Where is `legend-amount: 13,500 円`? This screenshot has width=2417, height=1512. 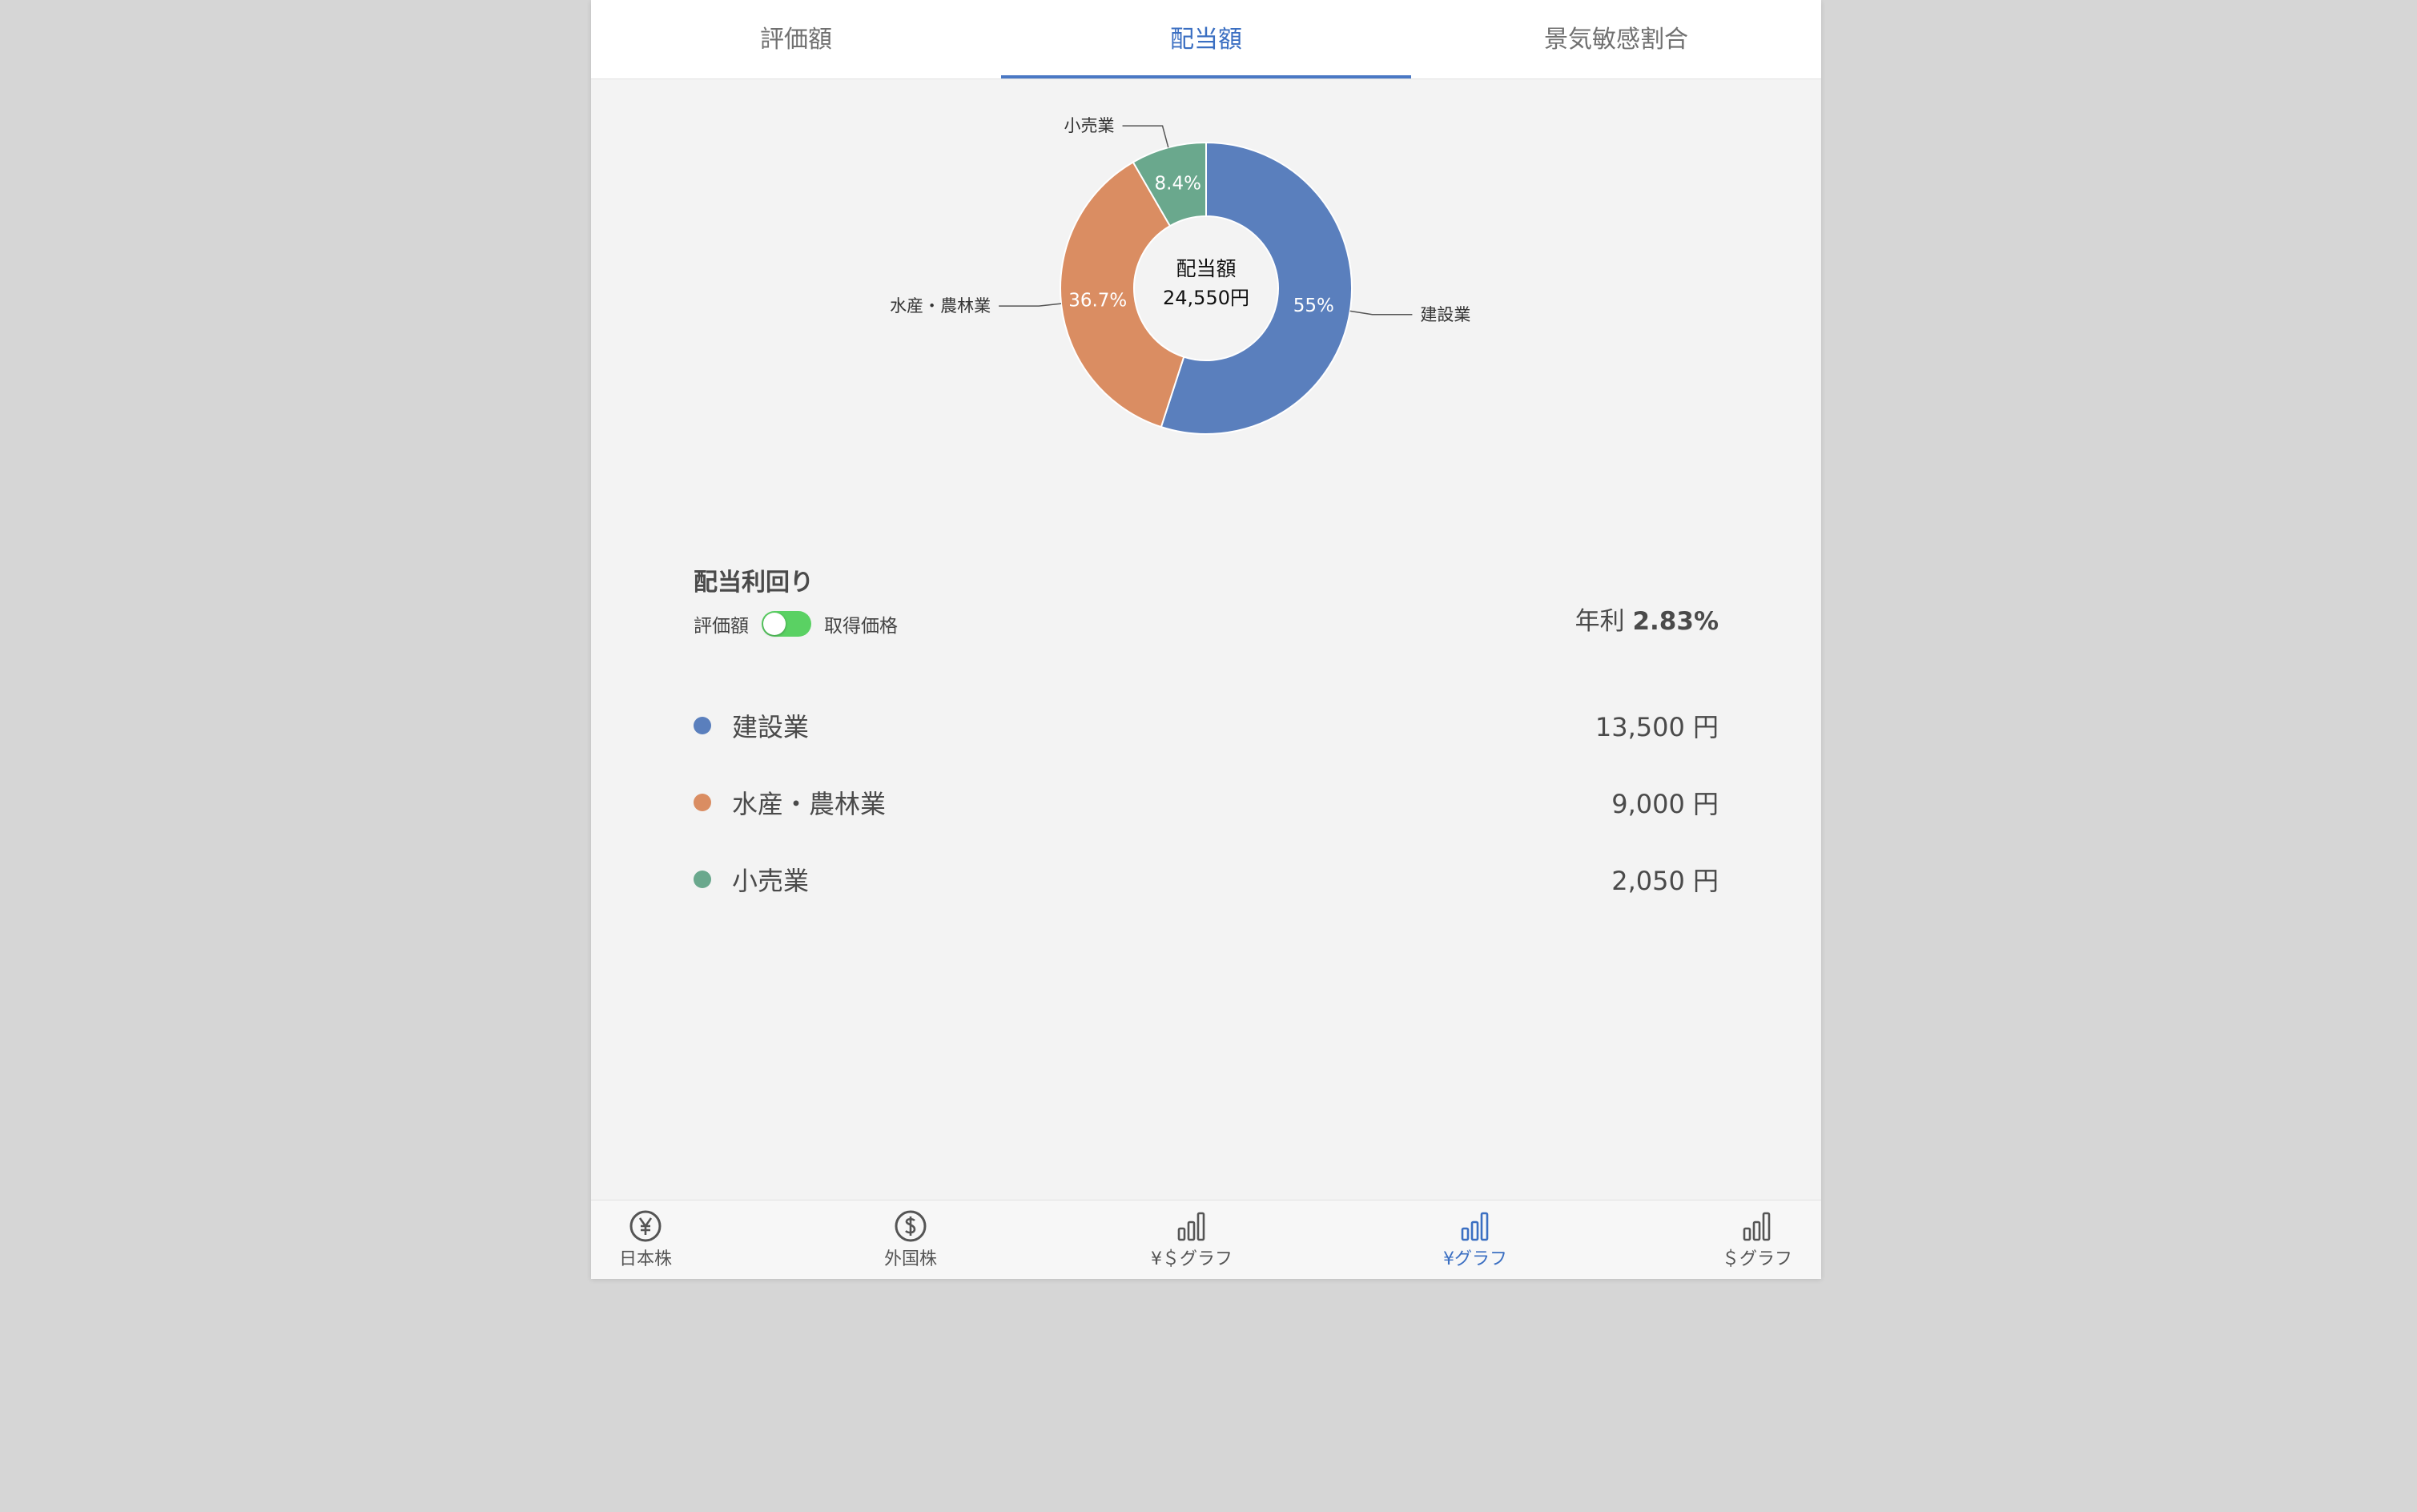
legend-amount: 13,500 円 is located at coordinates (1657, 727).